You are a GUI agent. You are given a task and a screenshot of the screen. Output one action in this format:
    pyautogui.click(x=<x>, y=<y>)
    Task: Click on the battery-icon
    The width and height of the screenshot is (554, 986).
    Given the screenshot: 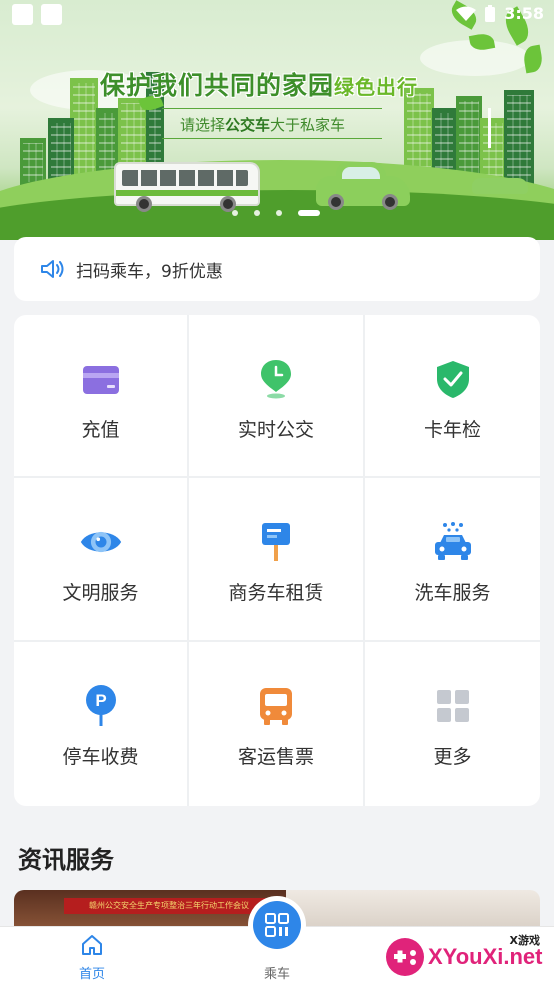 What is the action you would take?
    pyautogui.click(x=490, y=13)
    